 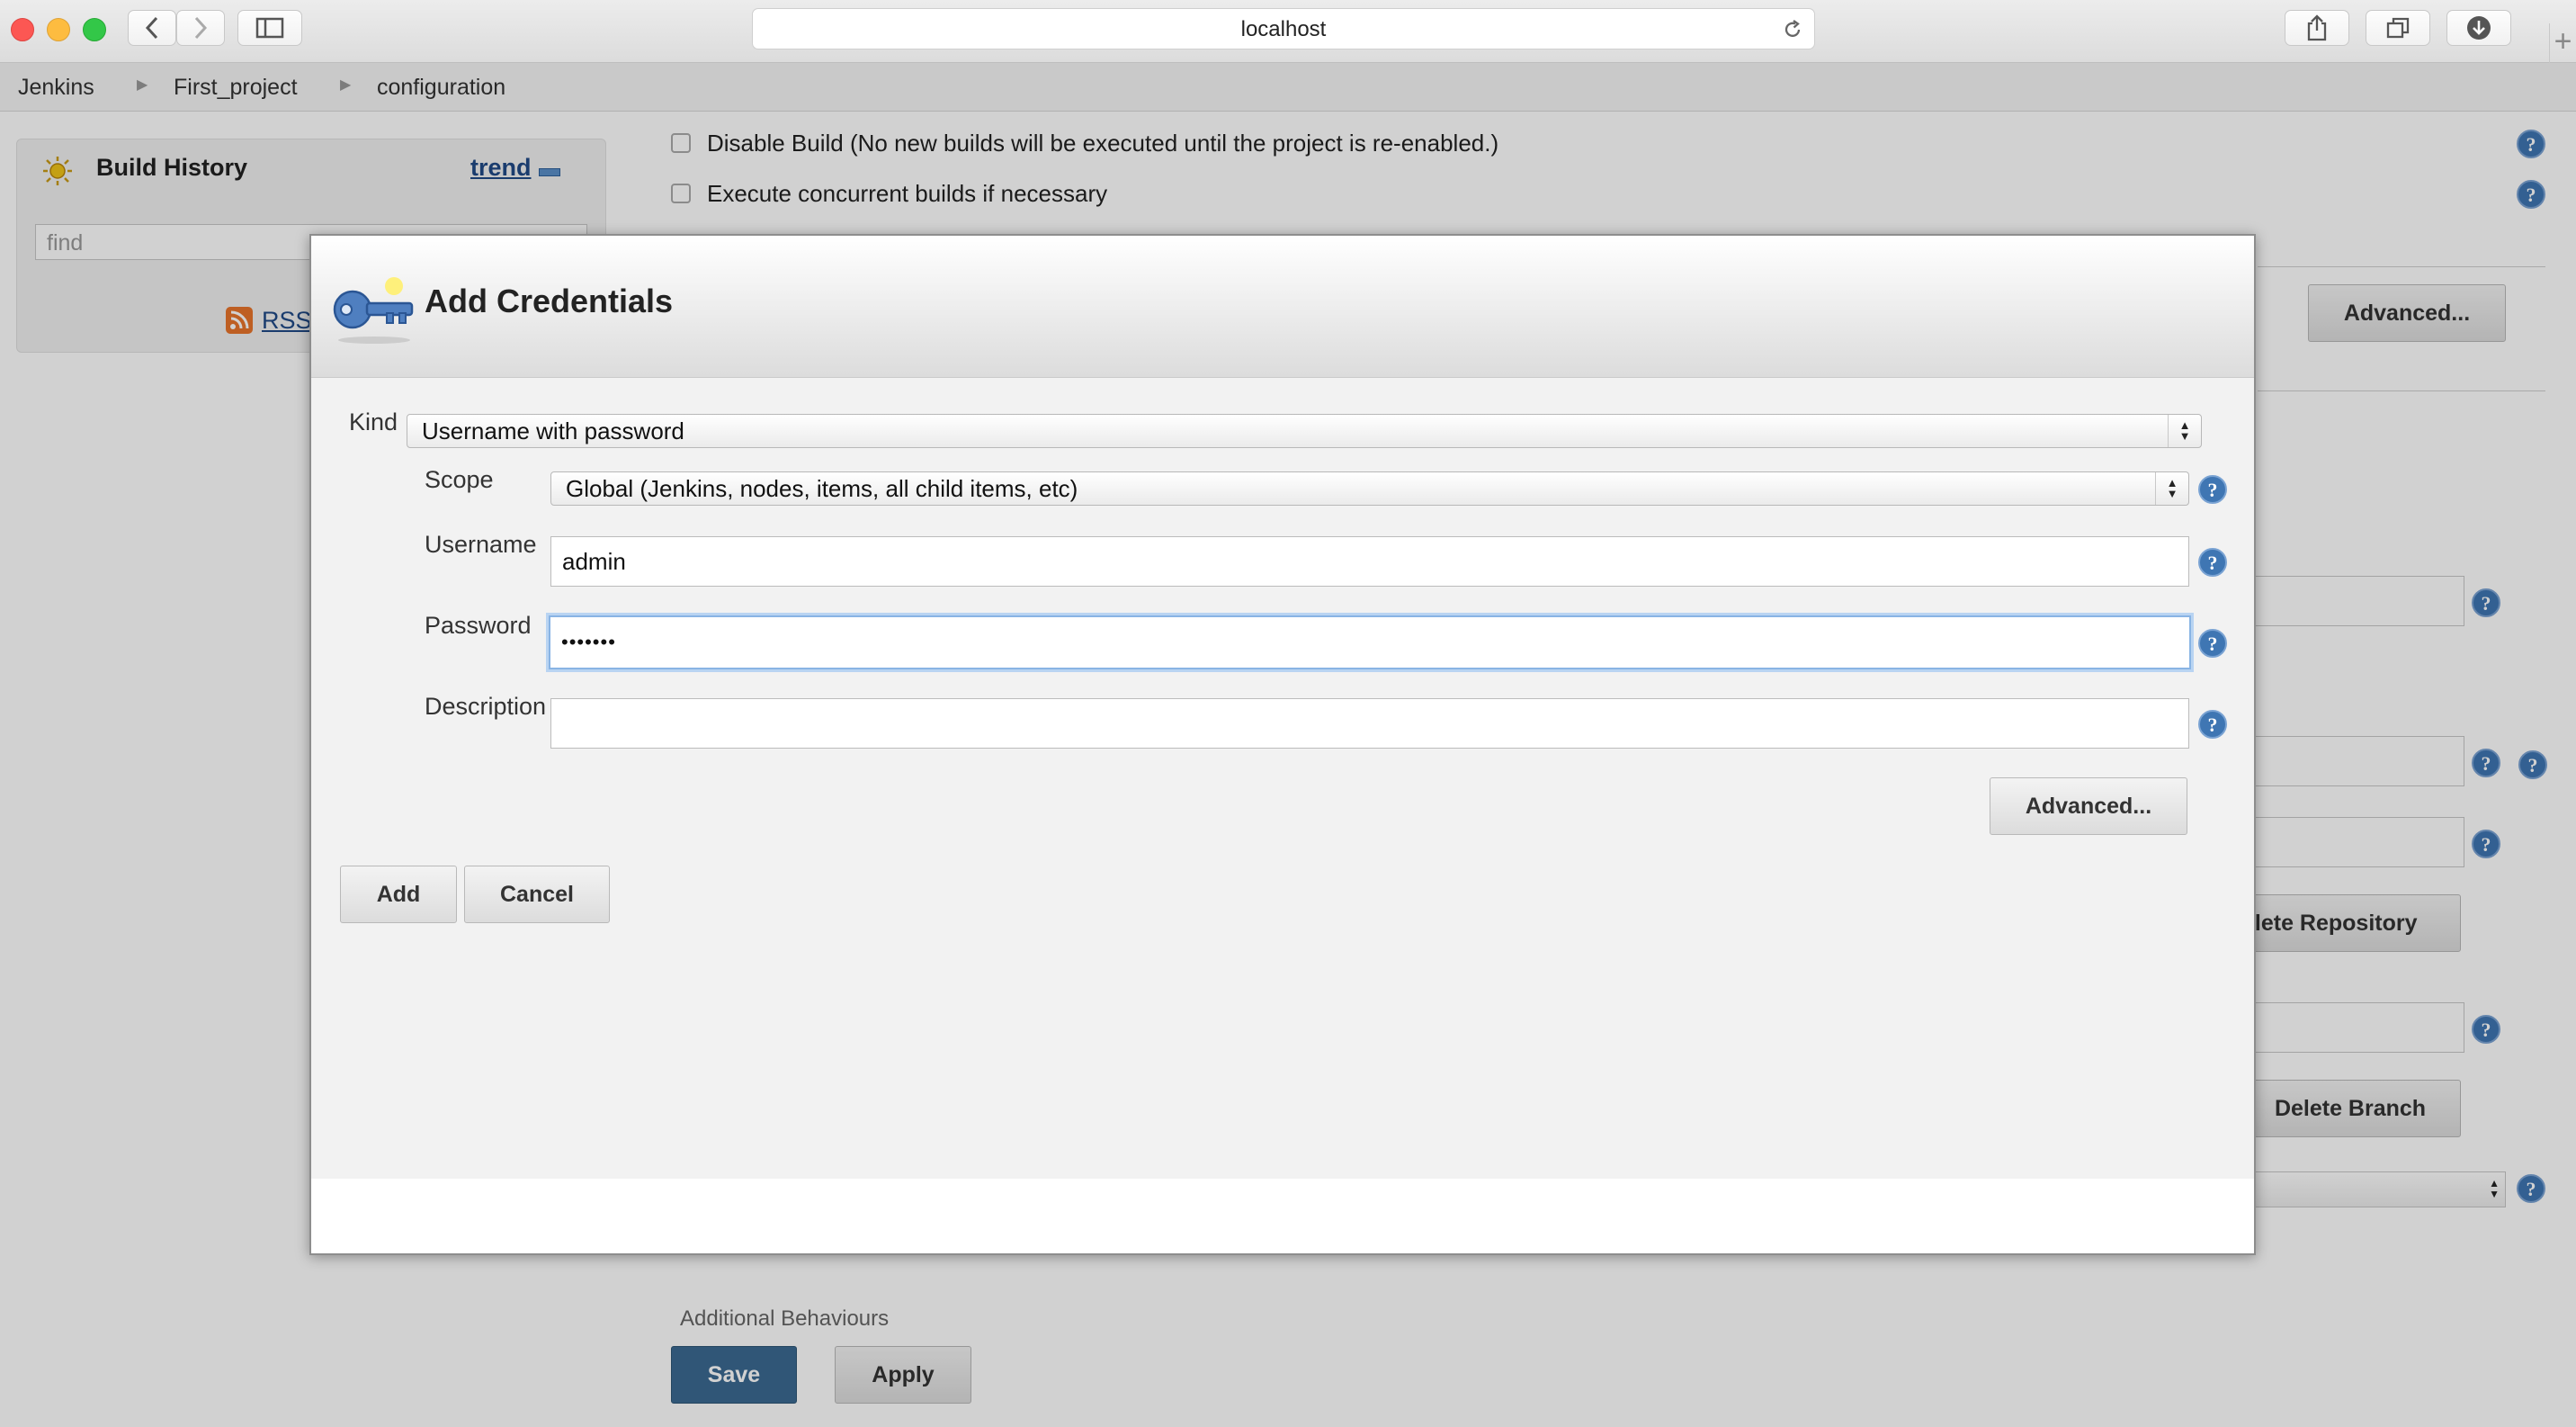 I want to click on description-input, so click(x=1369, y=723).